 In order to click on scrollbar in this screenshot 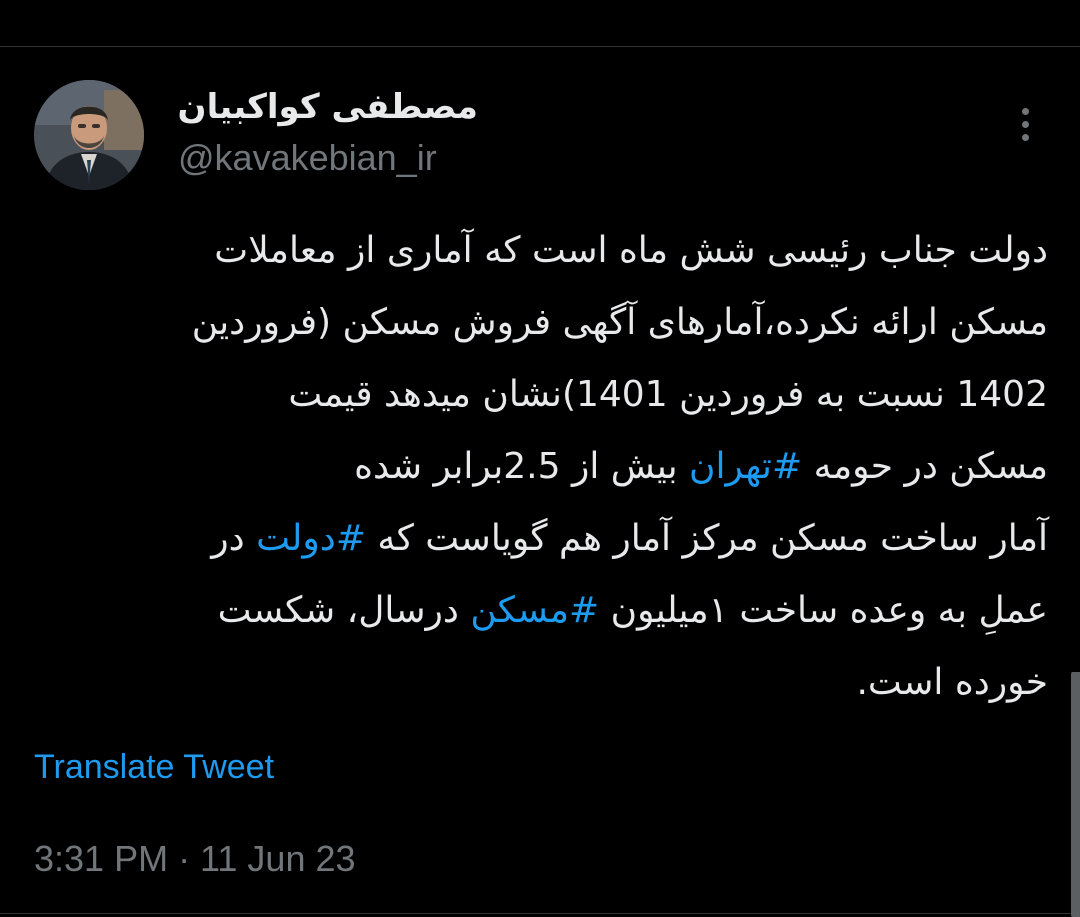, I will do `click(1075, 794)`.